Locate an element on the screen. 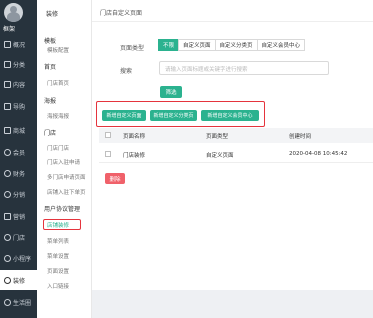 The height and width of the screenshot is (318, 373). sub-item-menu-settings: 菜单设置 is located at coordinates (58, 256).